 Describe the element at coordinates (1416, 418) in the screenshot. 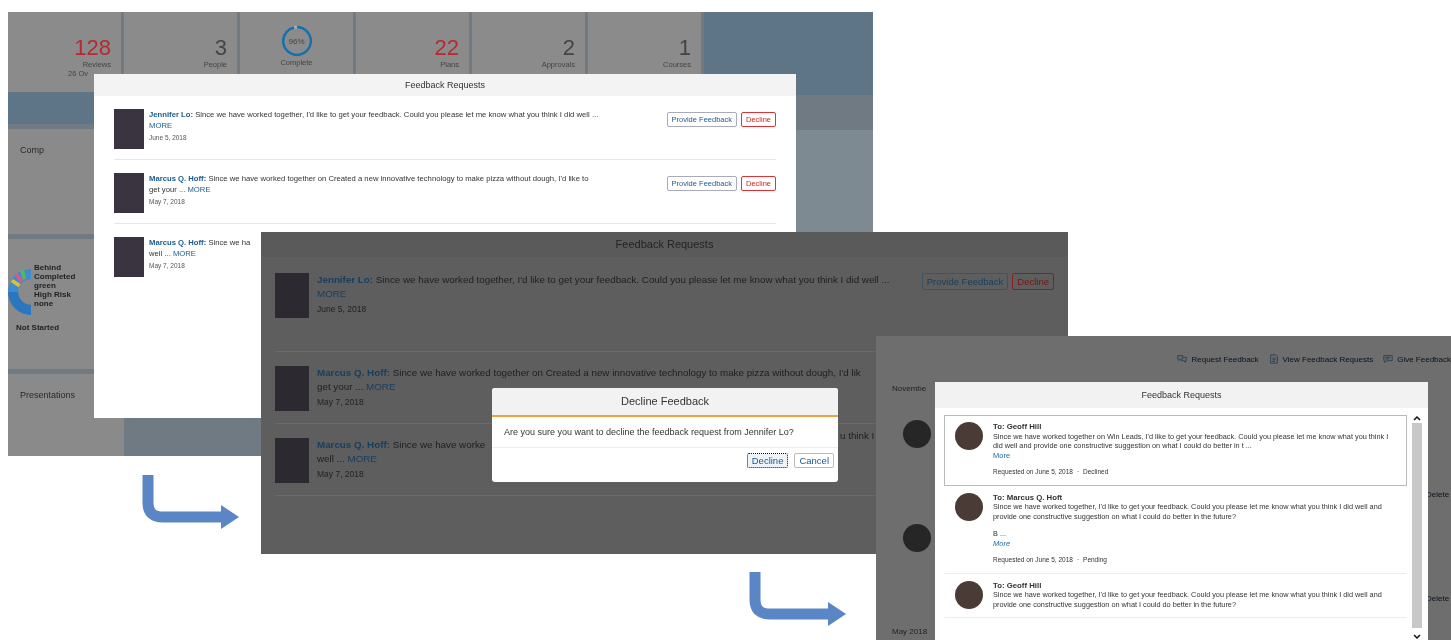

I see `chevron-up-icon` at that location.